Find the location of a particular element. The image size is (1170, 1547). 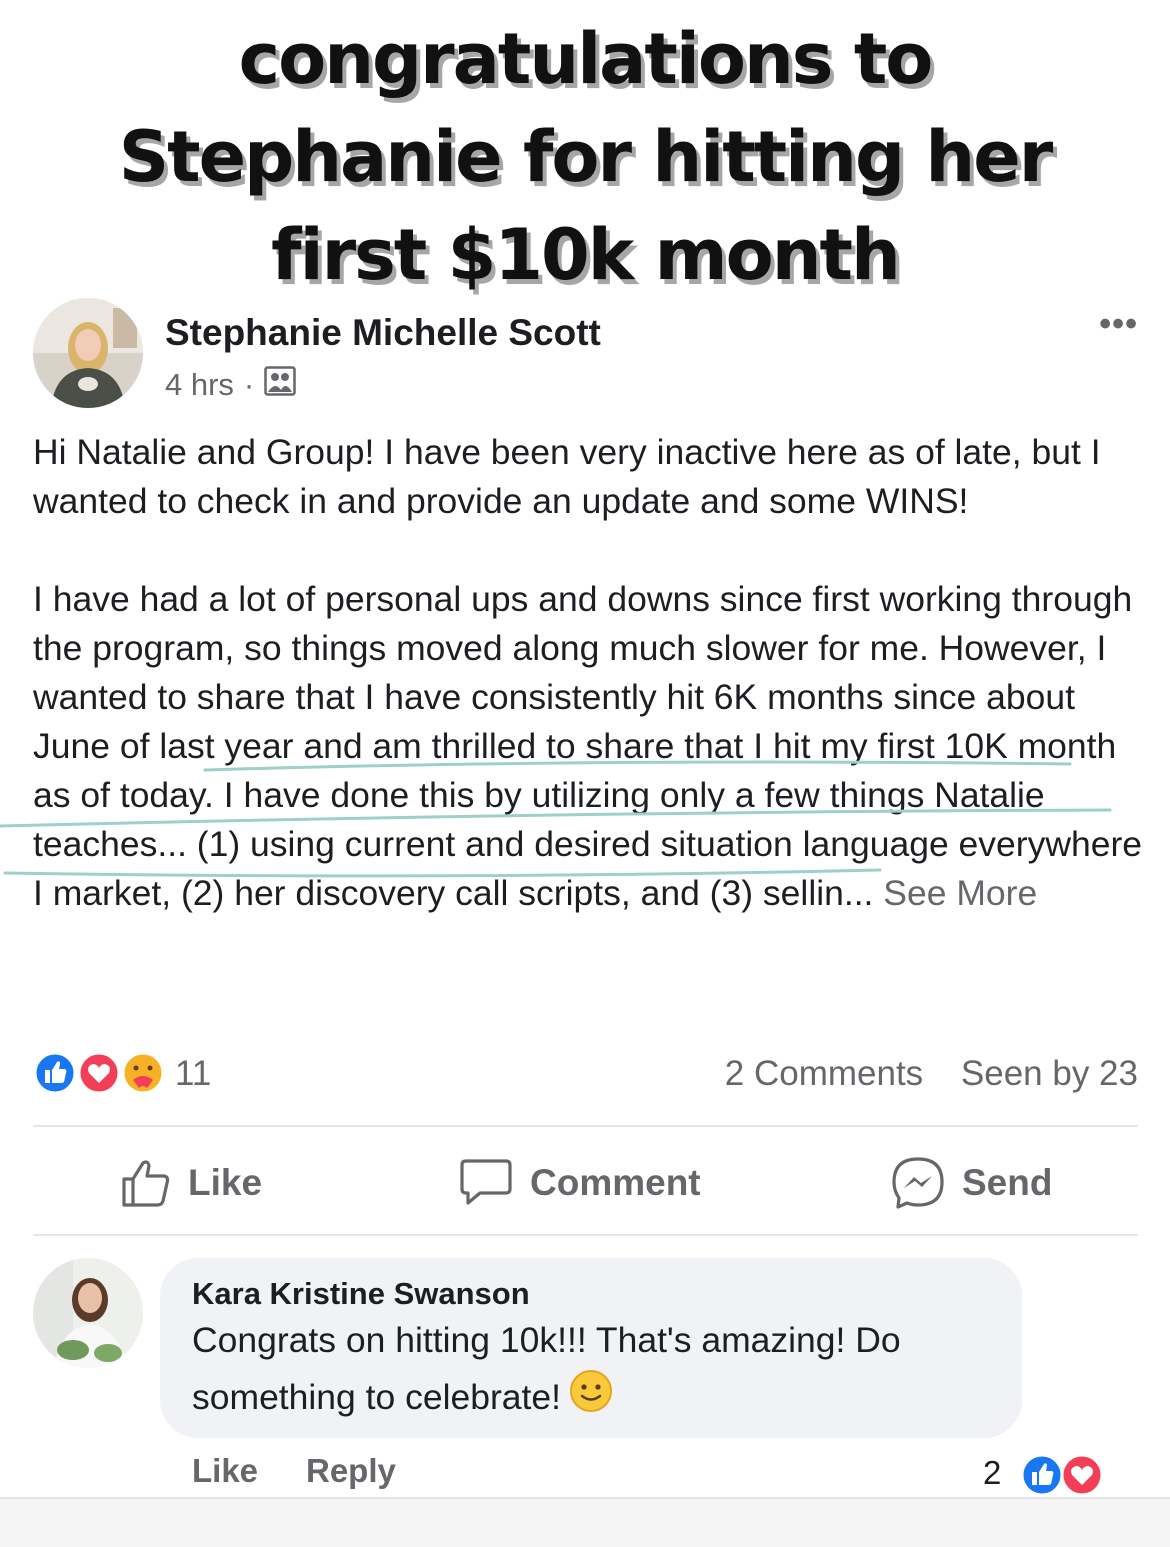

headline-line-1: congratulations to is located at coordinates (586, 59).